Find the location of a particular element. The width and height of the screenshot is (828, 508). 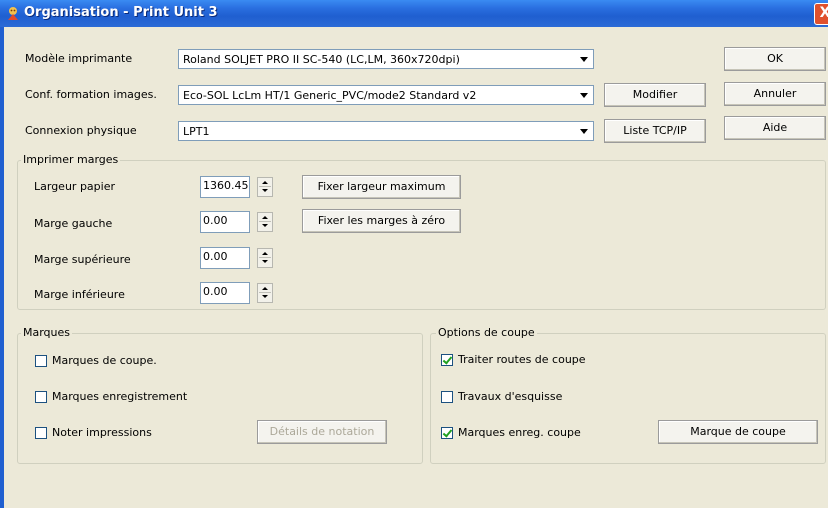

image-config-label: Conf. formation images. is located at coordinates (91, 94).